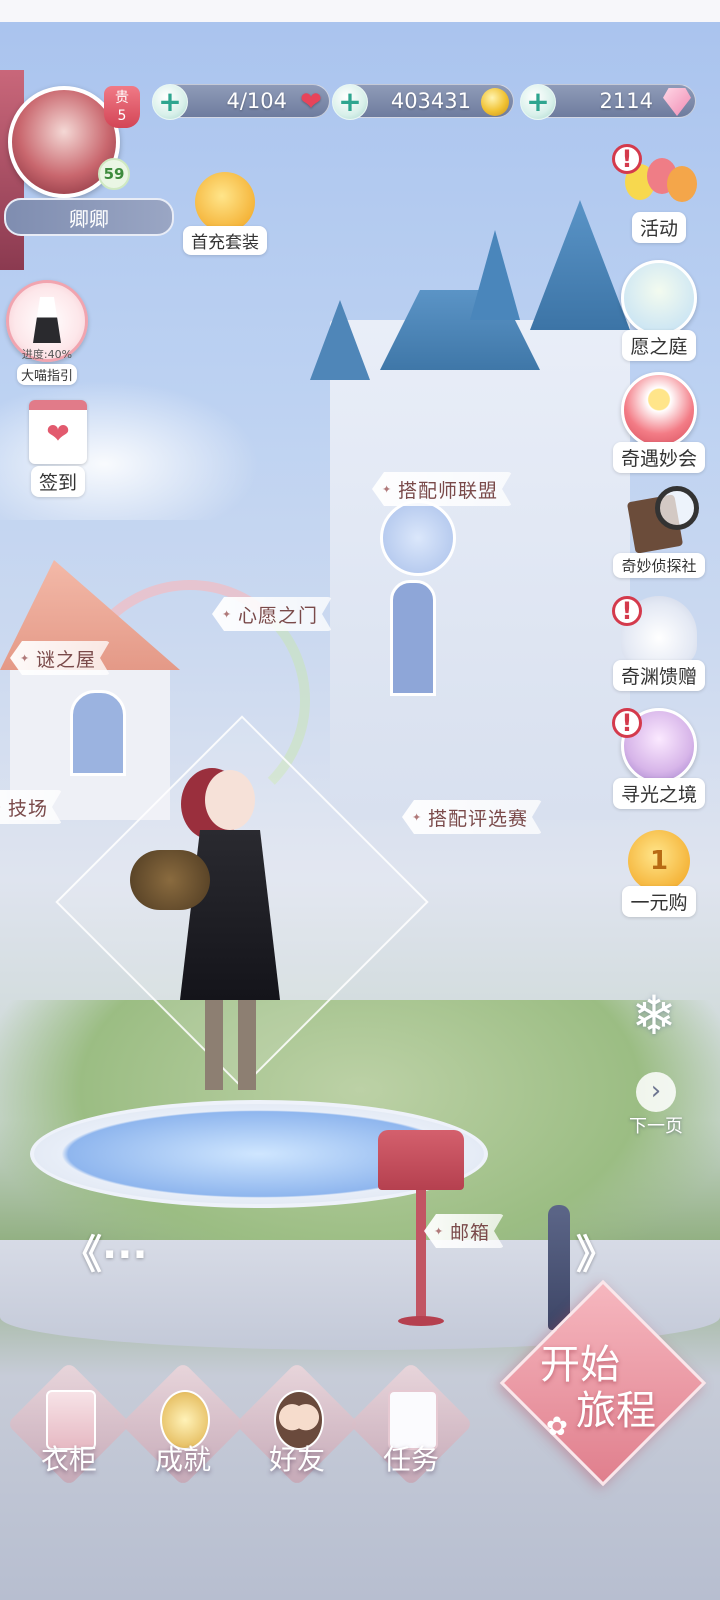  I want to click on scene-left-arrow: 《···, so click(105, 1251).